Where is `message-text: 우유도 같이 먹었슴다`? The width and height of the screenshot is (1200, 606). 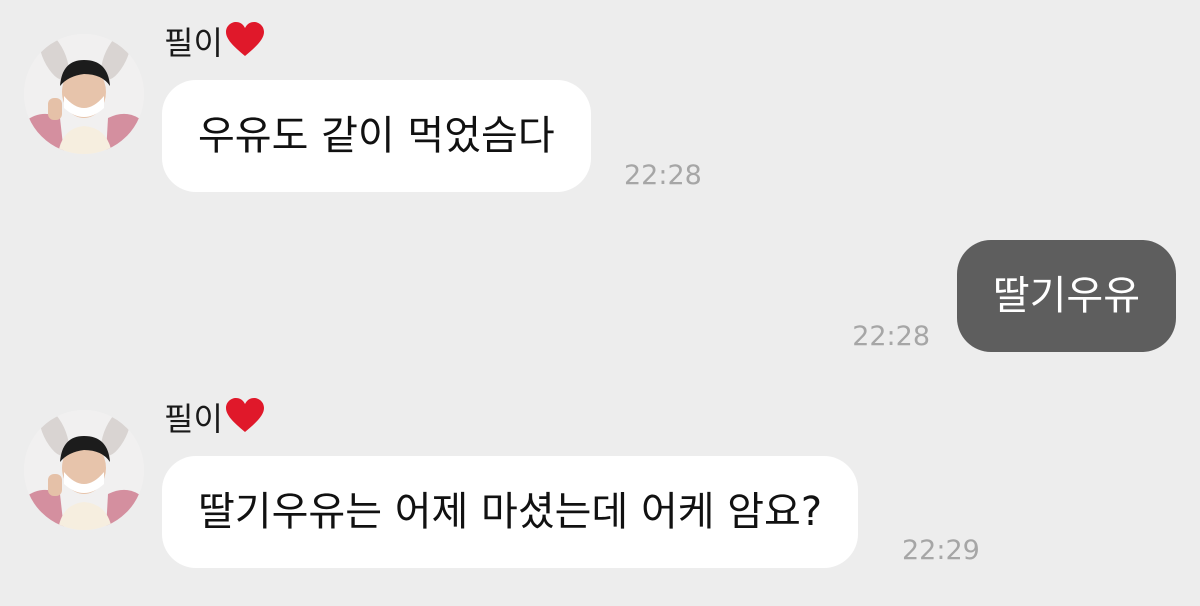 message-text: 우유도 같이 먹었슴다 is located at coordinates (376, 136).